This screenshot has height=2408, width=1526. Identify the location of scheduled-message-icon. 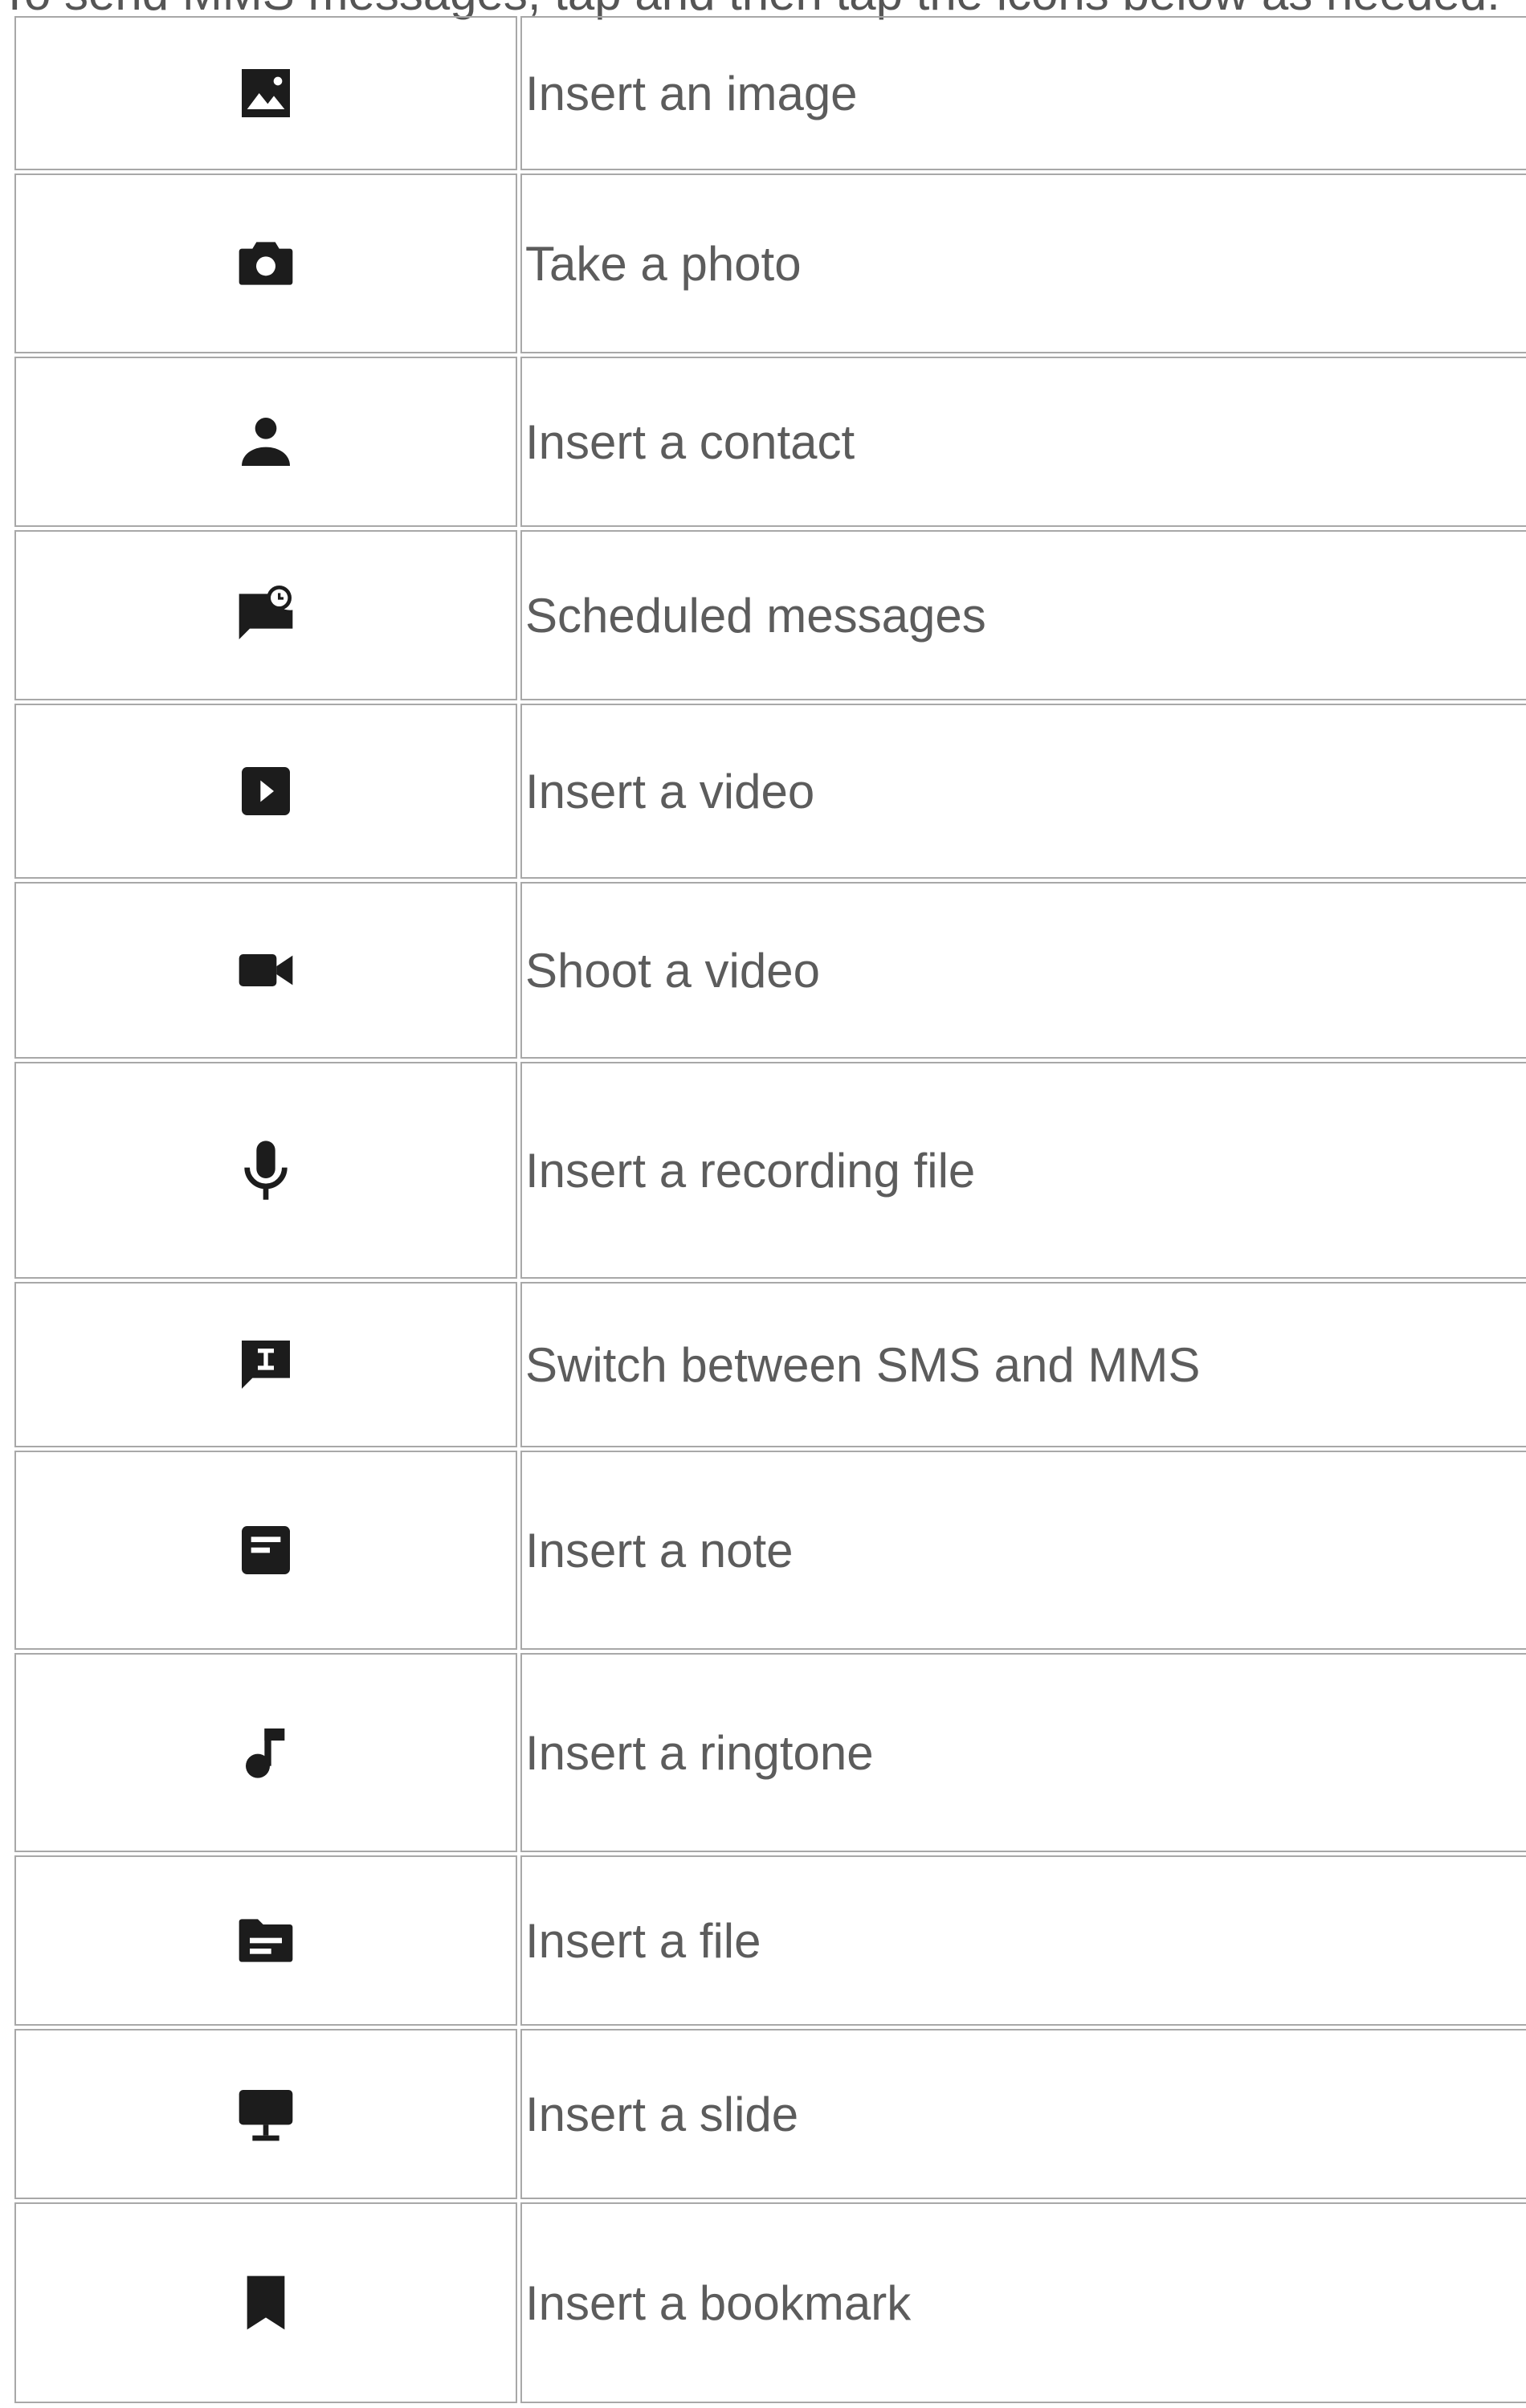
(266, 615).